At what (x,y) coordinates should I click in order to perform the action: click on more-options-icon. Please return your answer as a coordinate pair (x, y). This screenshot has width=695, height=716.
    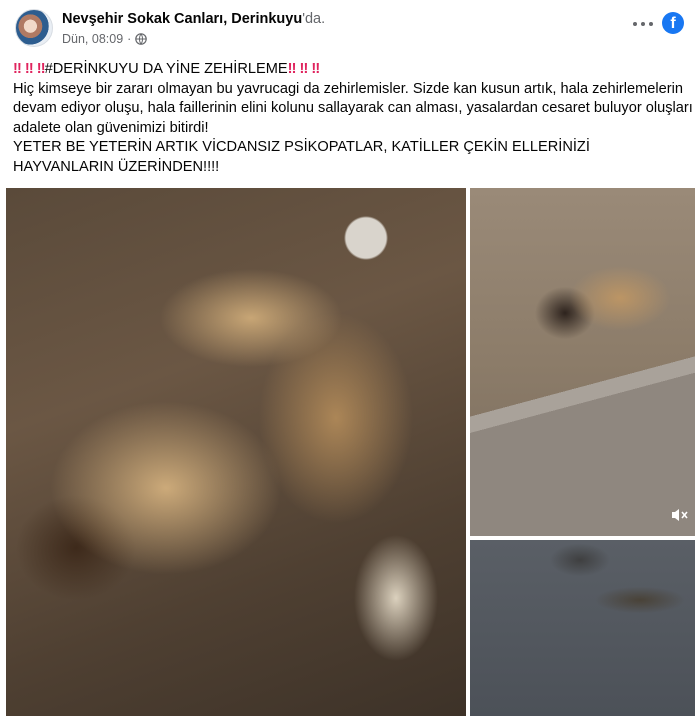
    Looking at the image, I should click on (643, 24).